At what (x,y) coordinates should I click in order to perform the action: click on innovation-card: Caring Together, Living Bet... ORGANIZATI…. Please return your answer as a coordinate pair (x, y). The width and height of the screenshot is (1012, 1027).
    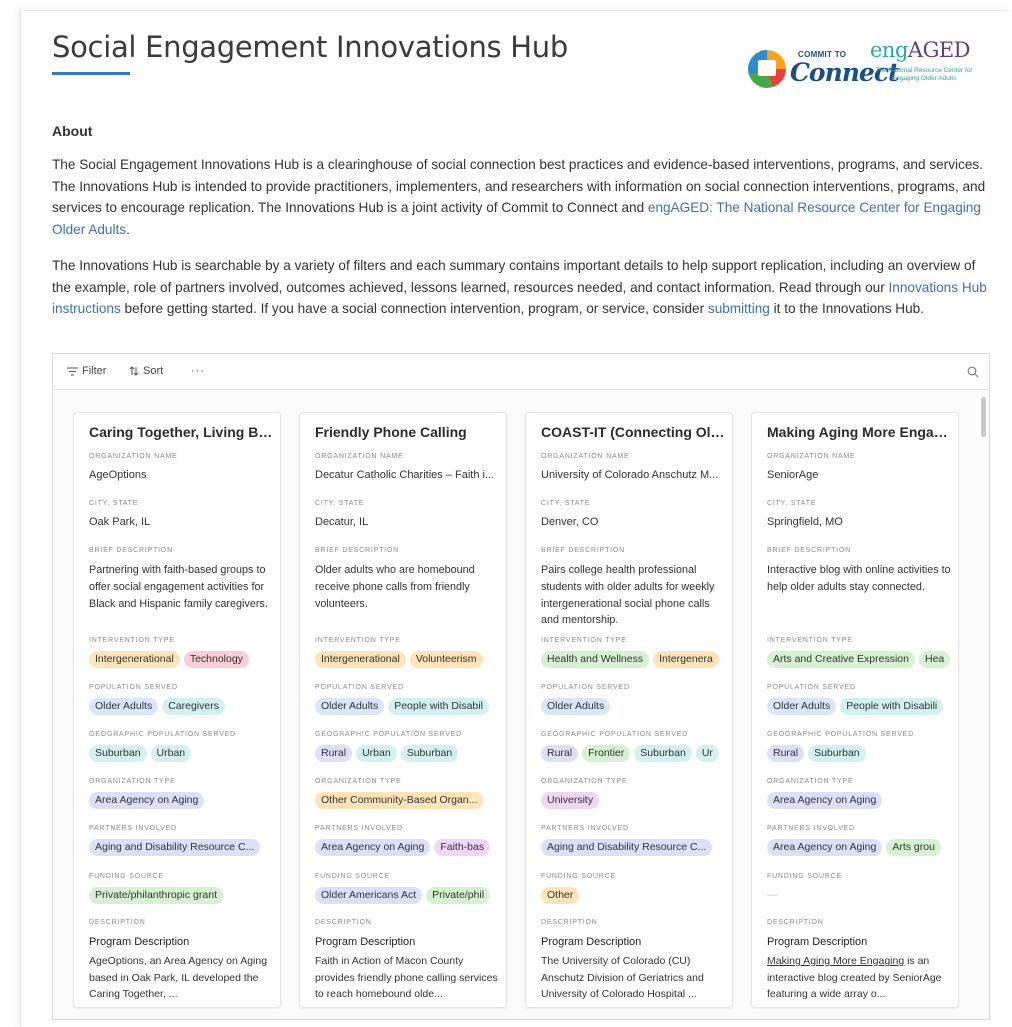
    Looking at the image, I should click on (177, 710).